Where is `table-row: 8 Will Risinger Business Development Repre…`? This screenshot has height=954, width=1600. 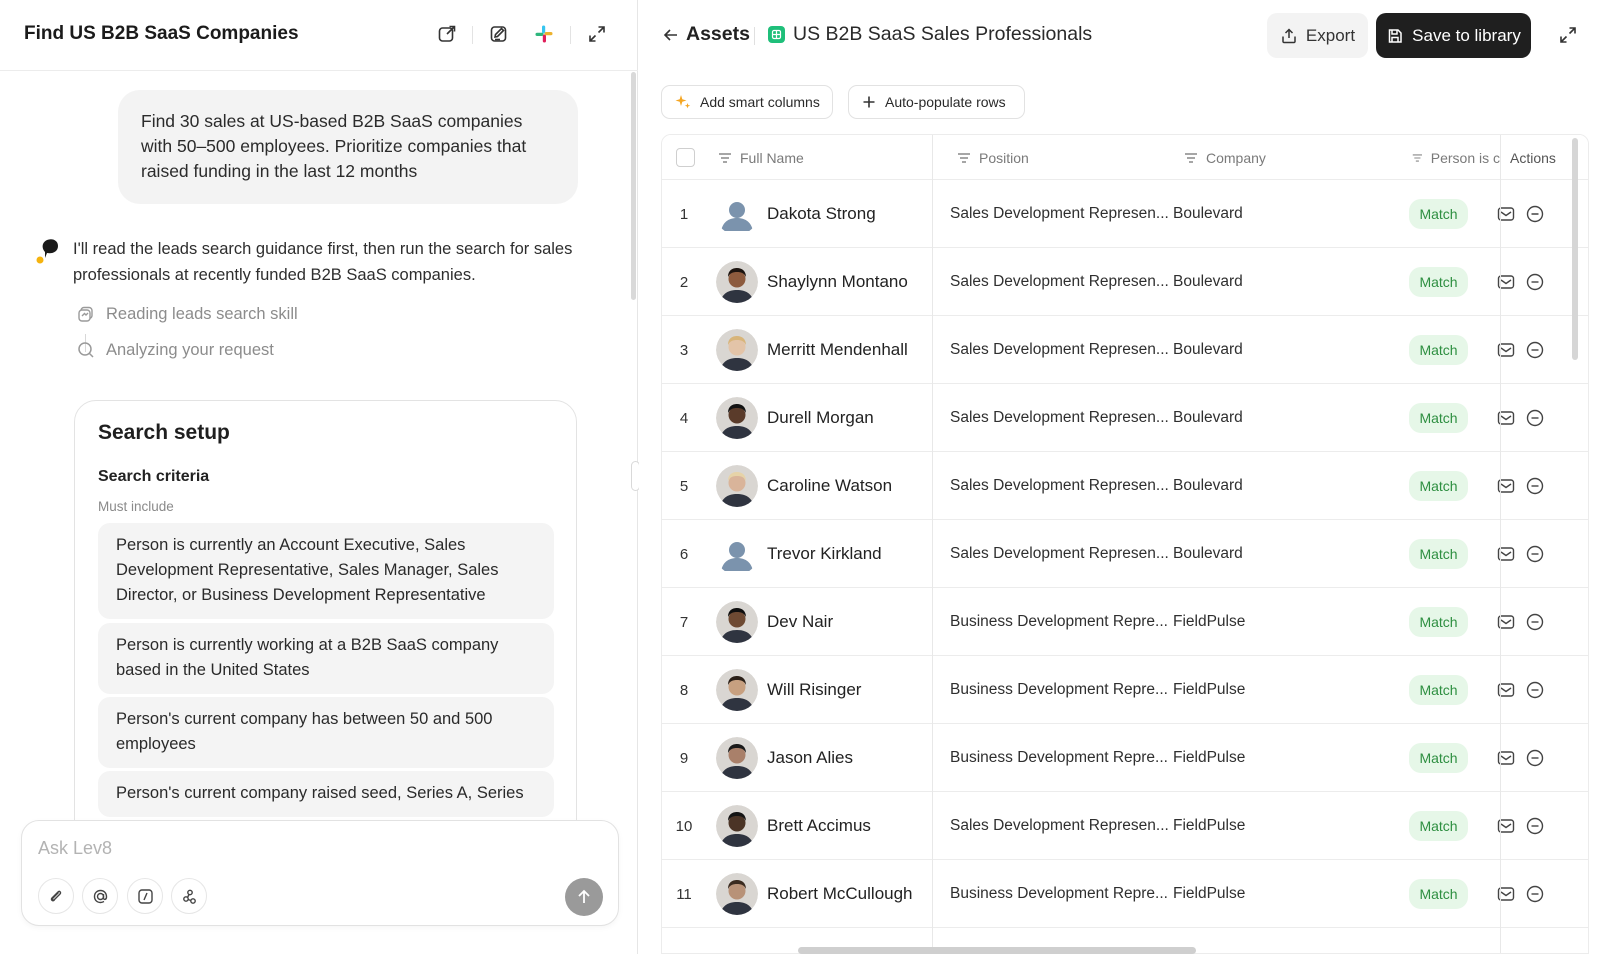
table-row: 8 Will Risinger Business Development Repre… is located at coordinates (1125, 690).